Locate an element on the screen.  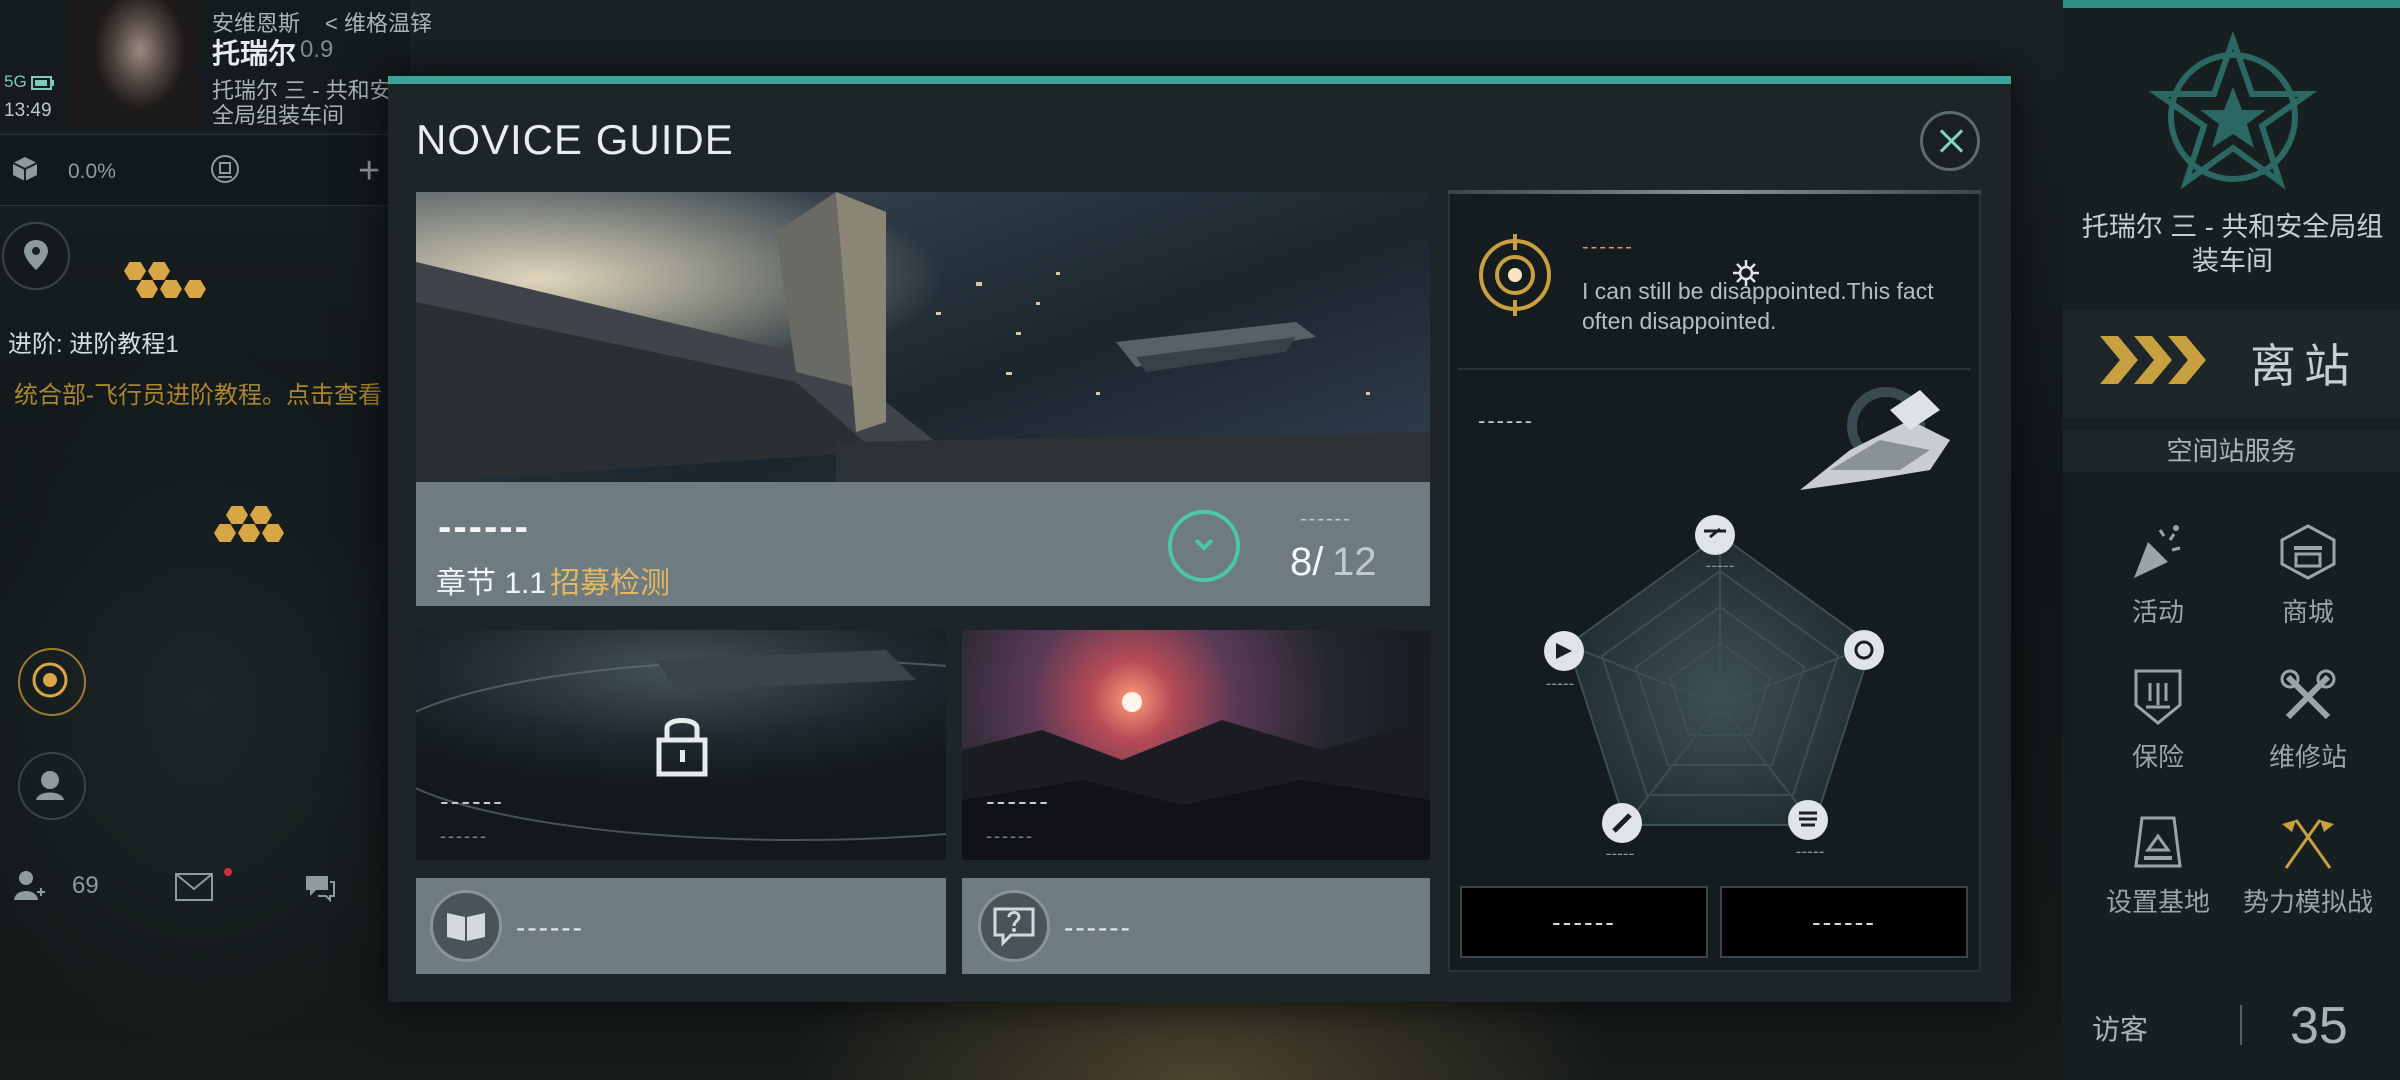
ship-panel-topline is located at coordinates (1714, 192).